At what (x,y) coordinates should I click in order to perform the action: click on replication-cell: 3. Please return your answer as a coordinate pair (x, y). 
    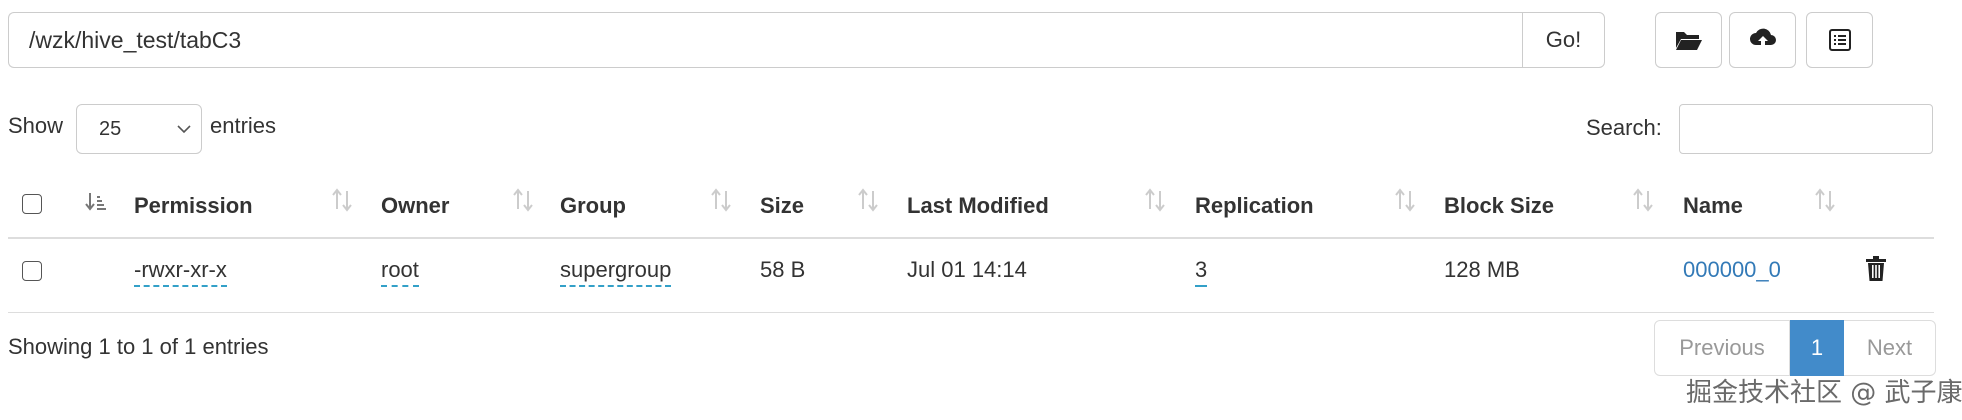
    Looking at the image, I should click on (1201, 272).